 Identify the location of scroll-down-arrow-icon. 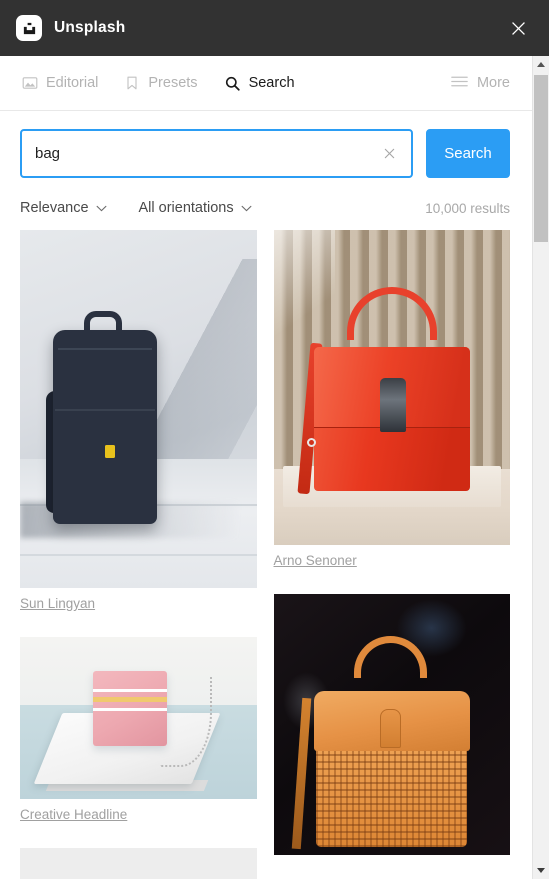
(541, 870).